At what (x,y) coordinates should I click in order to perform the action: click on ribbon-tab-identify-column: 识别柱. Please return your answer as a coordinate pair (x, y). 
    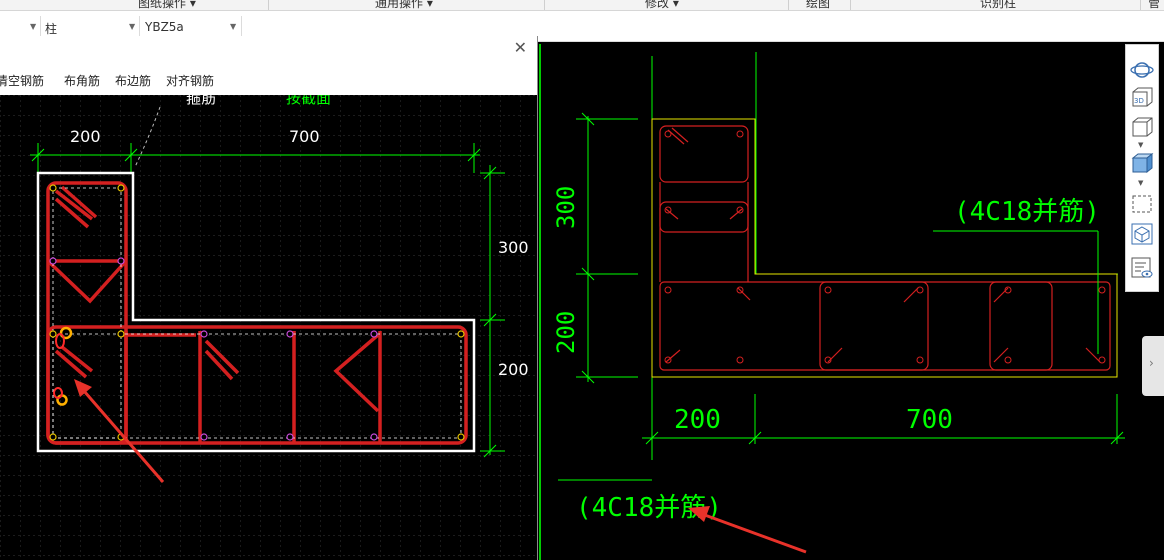
    Looking at the image, I should click on (998, 5).